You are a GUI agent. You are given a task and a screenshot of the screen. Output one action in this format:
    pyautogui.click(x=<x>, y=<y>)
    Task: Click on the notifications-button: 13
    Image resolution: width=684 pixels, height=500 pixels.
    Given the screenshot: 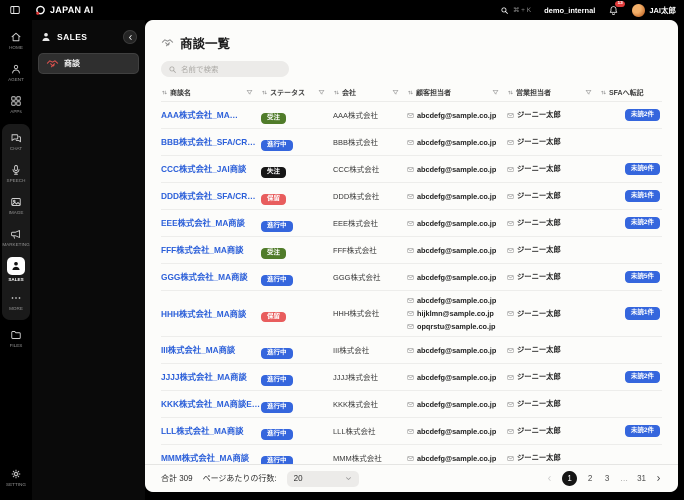 What is the action you would take?
    pyautogui.click(x=617, y=8)
    